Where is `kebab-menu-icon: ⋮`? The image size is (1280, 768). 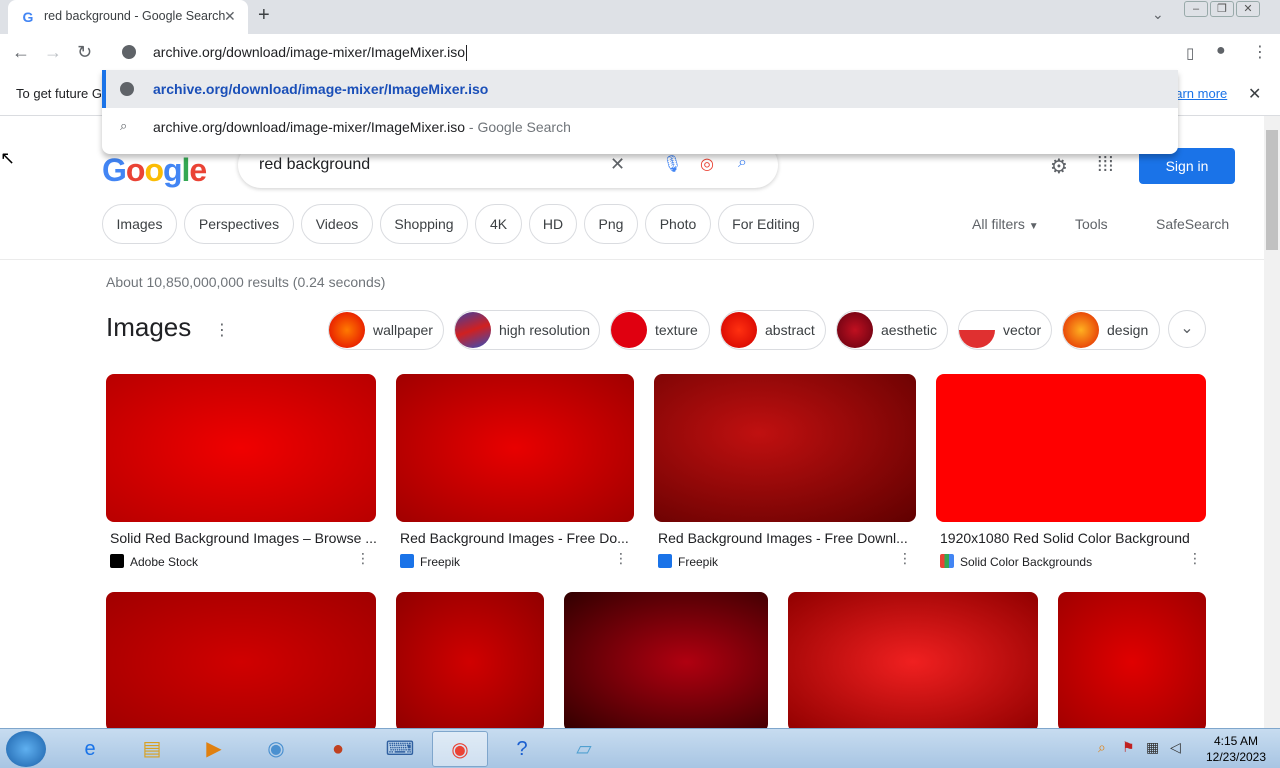 kebab-menu-icon: ⋮ is located at coordinates (1260, 52).